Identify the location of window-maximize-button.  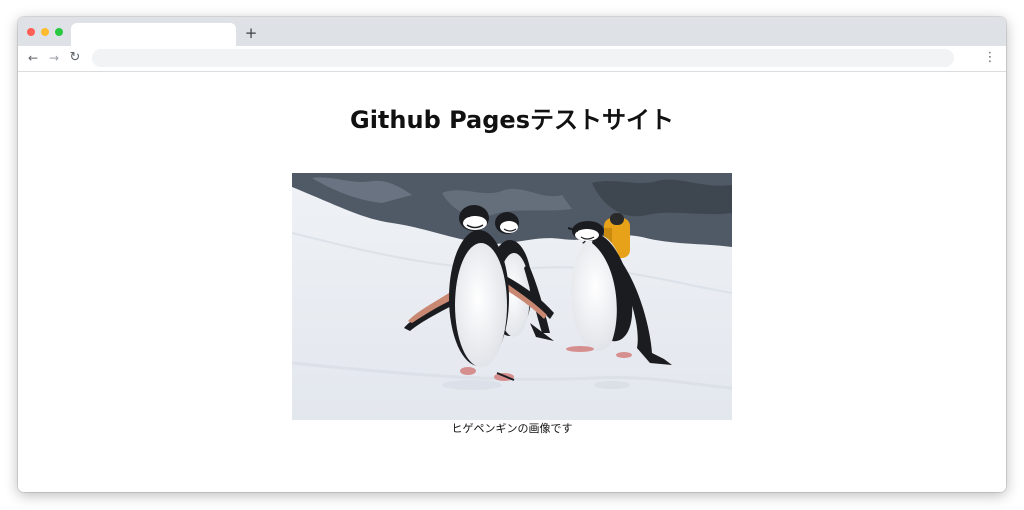
(59, 32).